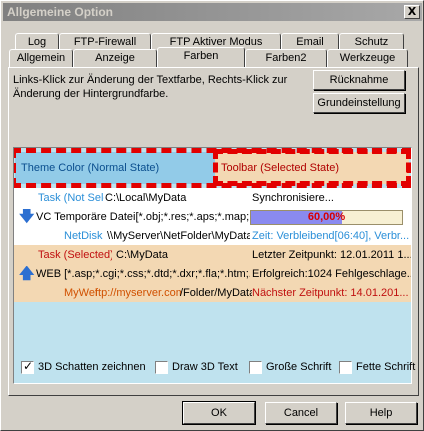  I want to click on window-title: Allgemeine Option, so click(60, 12).